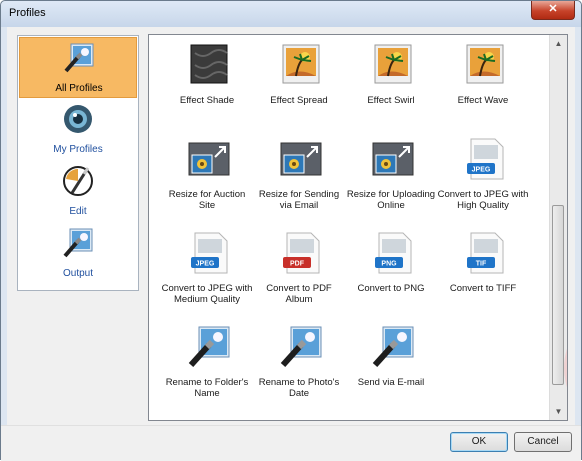 The width and height of the screenshot is (582, 461). I want to click on profile-label: Convert to PNG, so click(391, 288).